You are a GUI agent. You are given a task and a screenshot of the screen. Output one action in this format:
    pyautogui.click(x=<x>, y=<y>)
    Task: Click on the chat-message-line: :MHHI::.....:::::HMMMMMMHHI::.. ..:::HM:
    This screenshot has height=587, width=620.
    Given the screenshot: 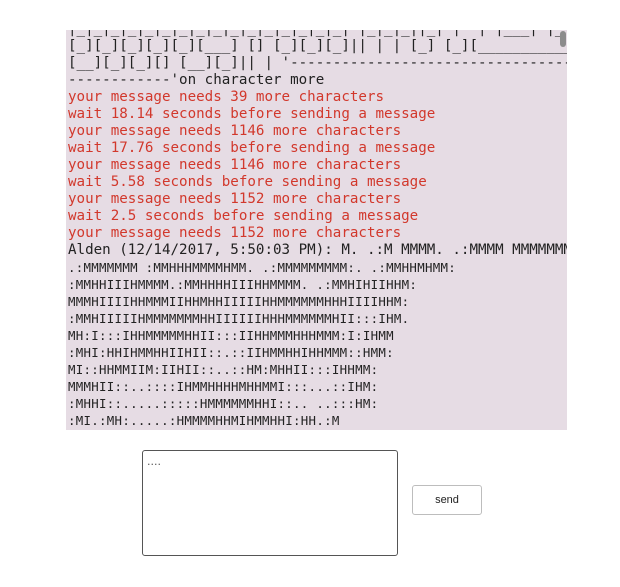 What is the action you would take?
    pyautogui.click(x=223, y=403)
    